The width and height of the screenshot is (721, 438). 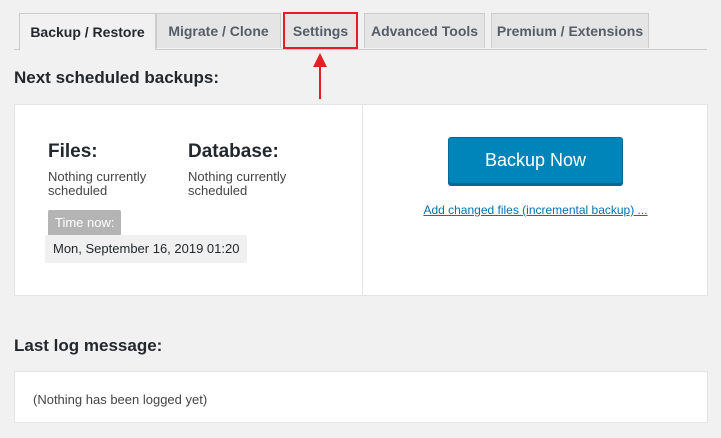 I want to click on annotation-arrow-icon, so click(x=320, y=76).